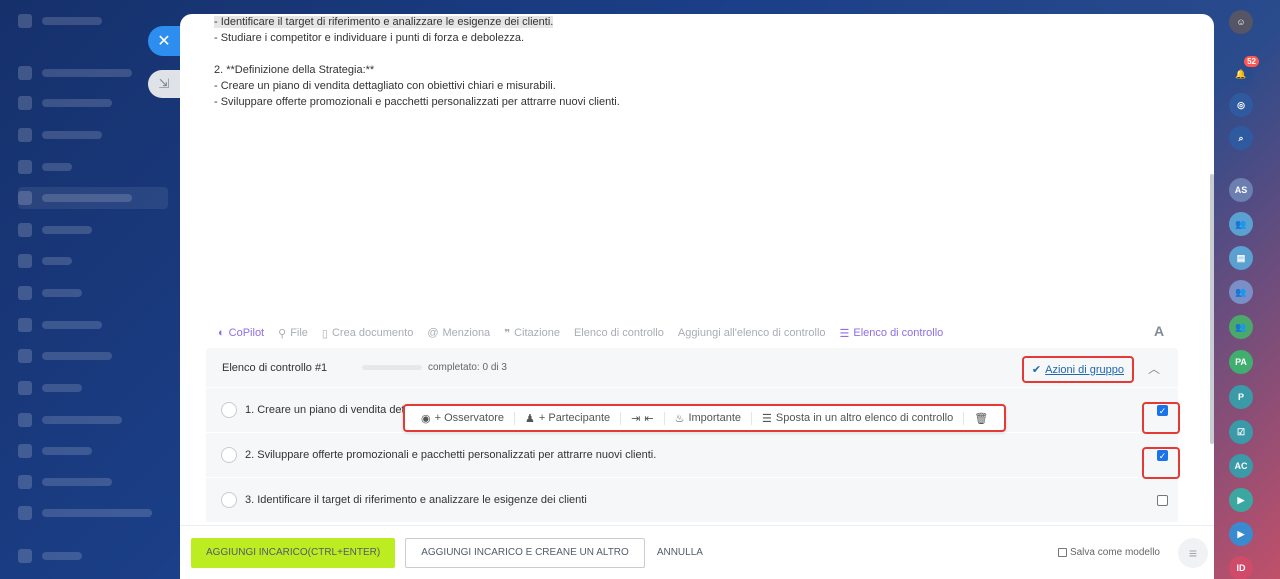 This screenshot has height=579, width=1280. Describe the element at coordinates (1251, 61) in the screenshot. I see `notifications-badge: 52` at that location.